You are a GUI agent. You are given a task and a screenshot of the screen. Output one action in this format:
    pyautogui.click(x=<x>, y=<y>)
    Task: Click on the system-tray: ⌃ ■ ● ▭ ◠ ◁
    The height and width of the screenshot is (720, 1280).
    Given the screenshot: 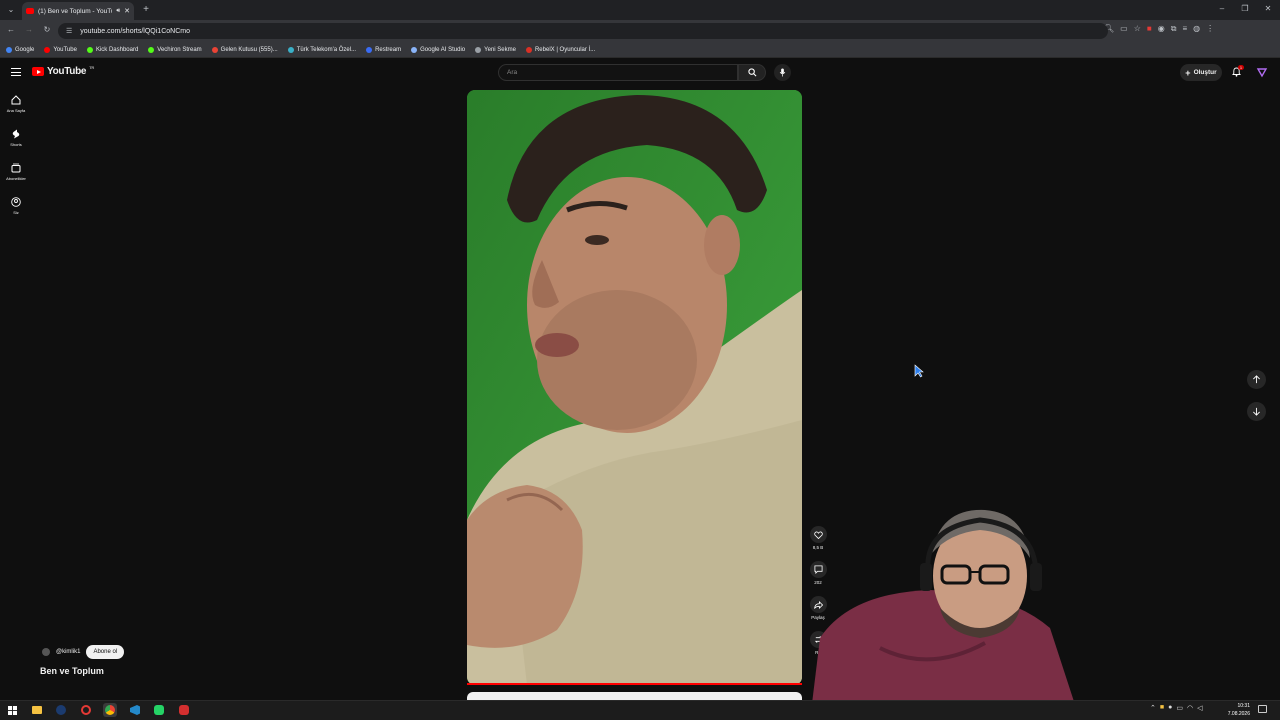 What is the action you would take?
    pyautogui.click(x=1176, y=708)
    